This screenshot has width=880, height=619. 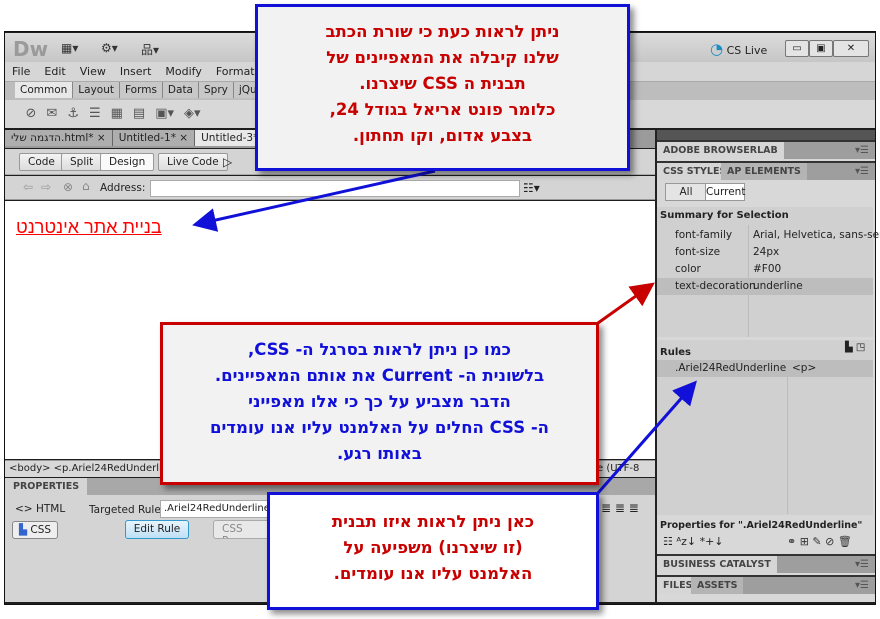 I want to click on callout-line: הדבר מצביע על כך כי אלו מאפייני, so click(x=379, y=401).